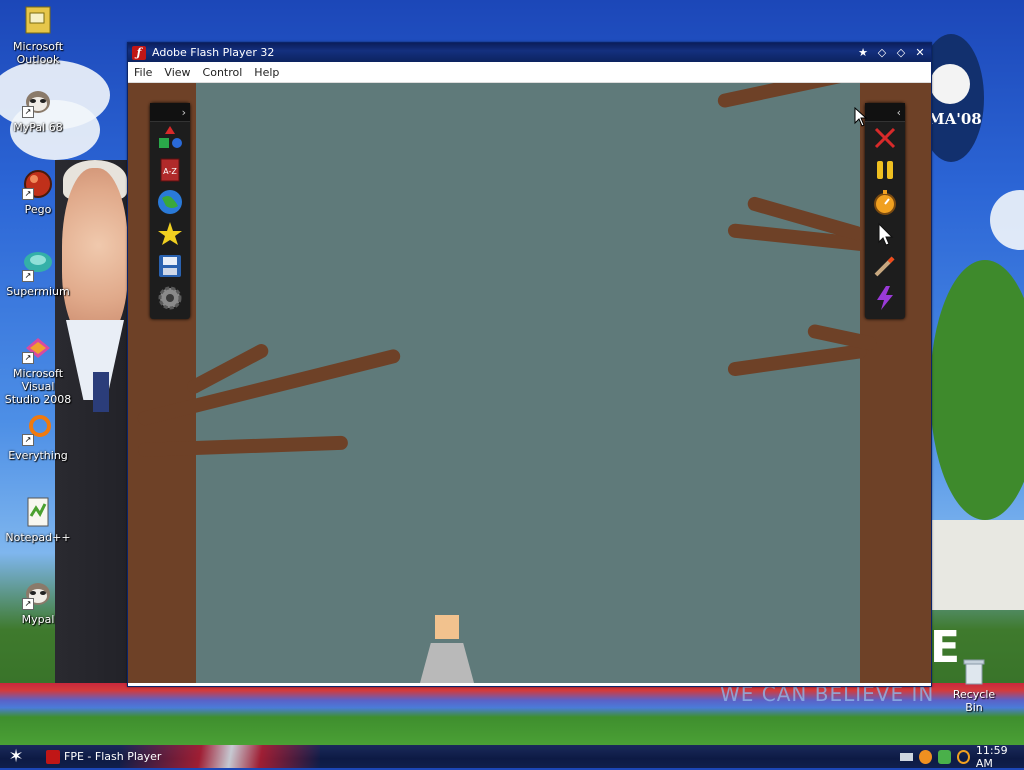 The width and height of the screenshot is (1024, 770). What do you see at coordinates (885, 202) in the screenshot?
I see `stopwatch-icon` at bounding box center [885, 202].